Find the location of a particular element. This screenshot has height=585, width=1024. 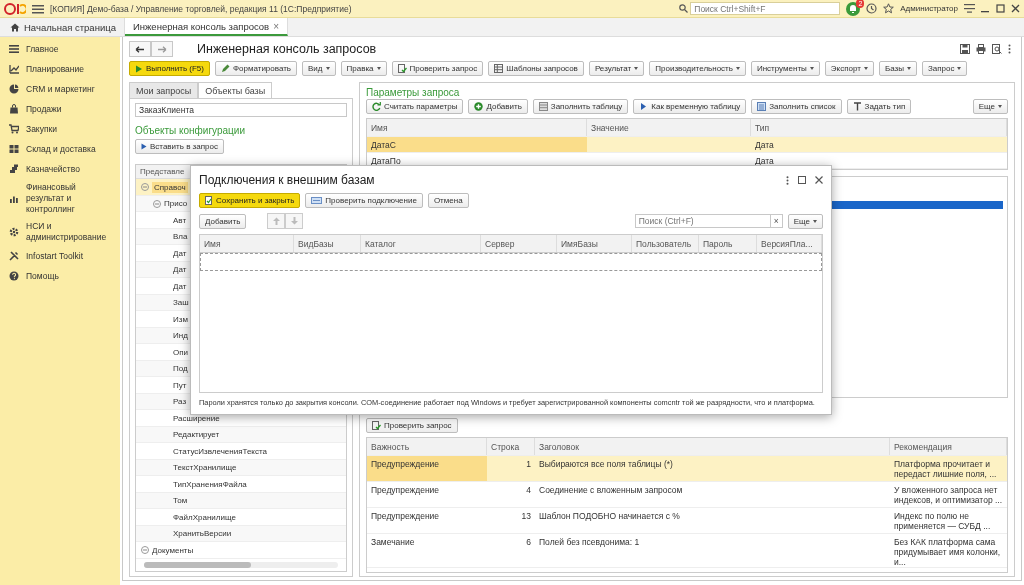

sidebar-item: Infostart Toolkit is located at coordinates (60, 256).